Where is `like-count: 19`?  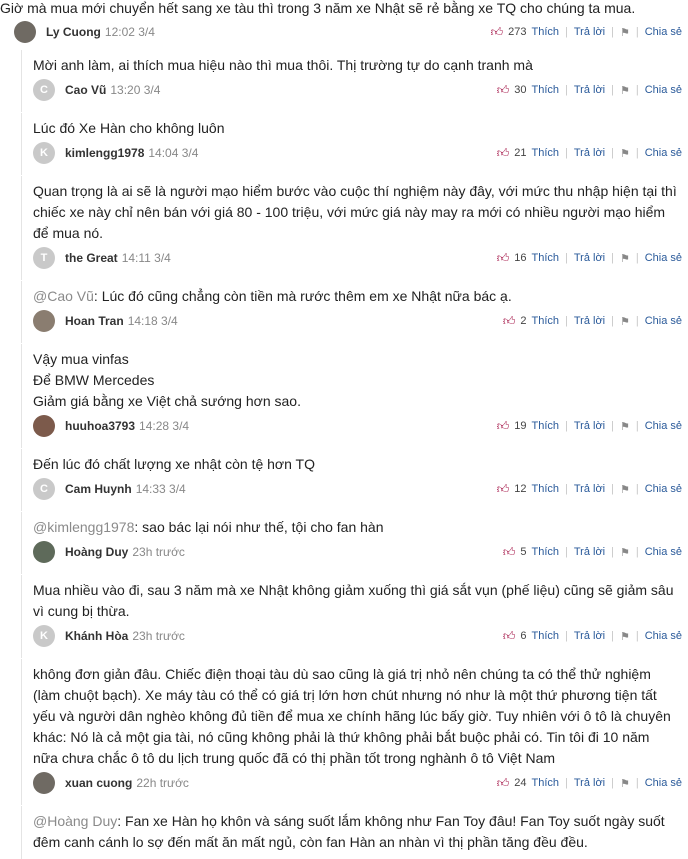 like-count: 19 is located at coordinates (520, 426).